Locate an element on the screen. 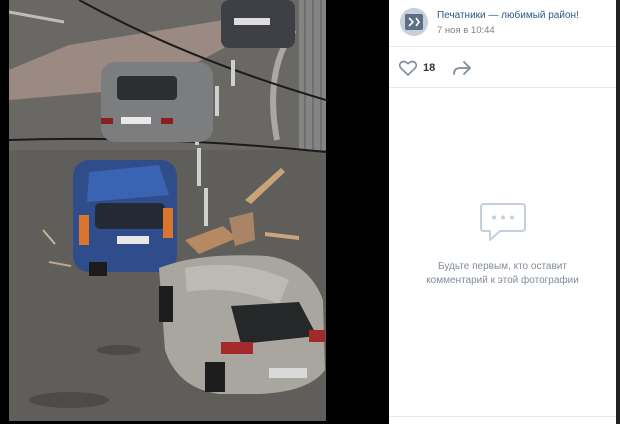  divider is located at coordinates (502, 416).